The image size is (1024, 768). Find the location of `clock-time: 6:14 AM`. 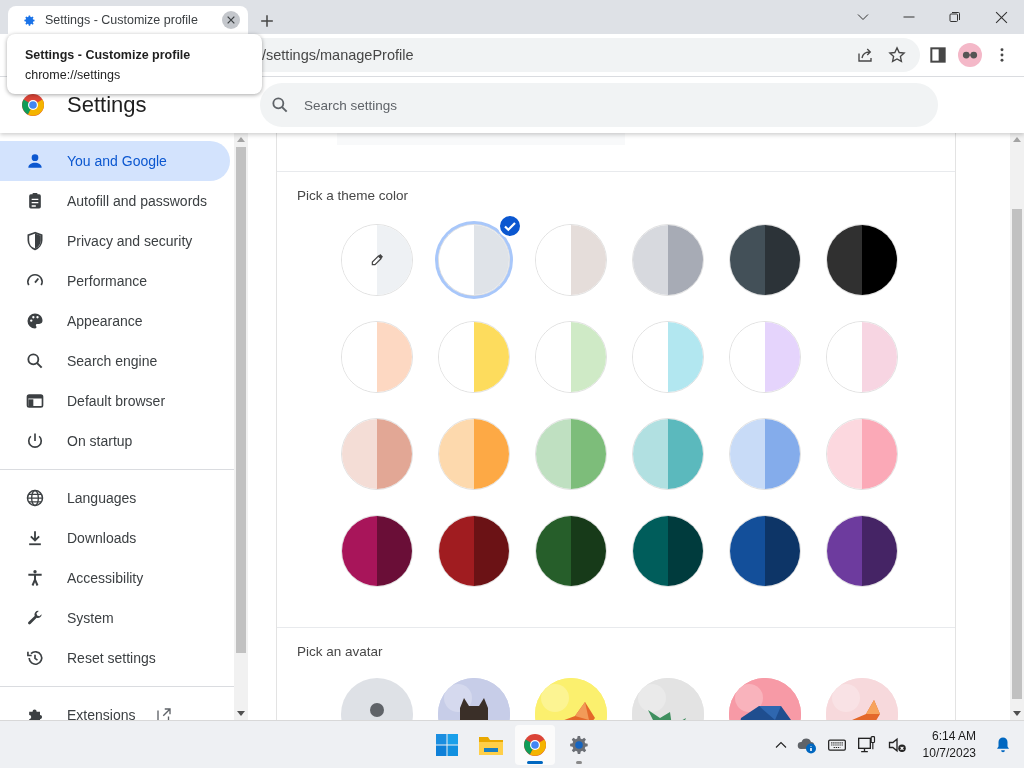

clock-time: 6:14 AM is located at coordinates (953, 736).